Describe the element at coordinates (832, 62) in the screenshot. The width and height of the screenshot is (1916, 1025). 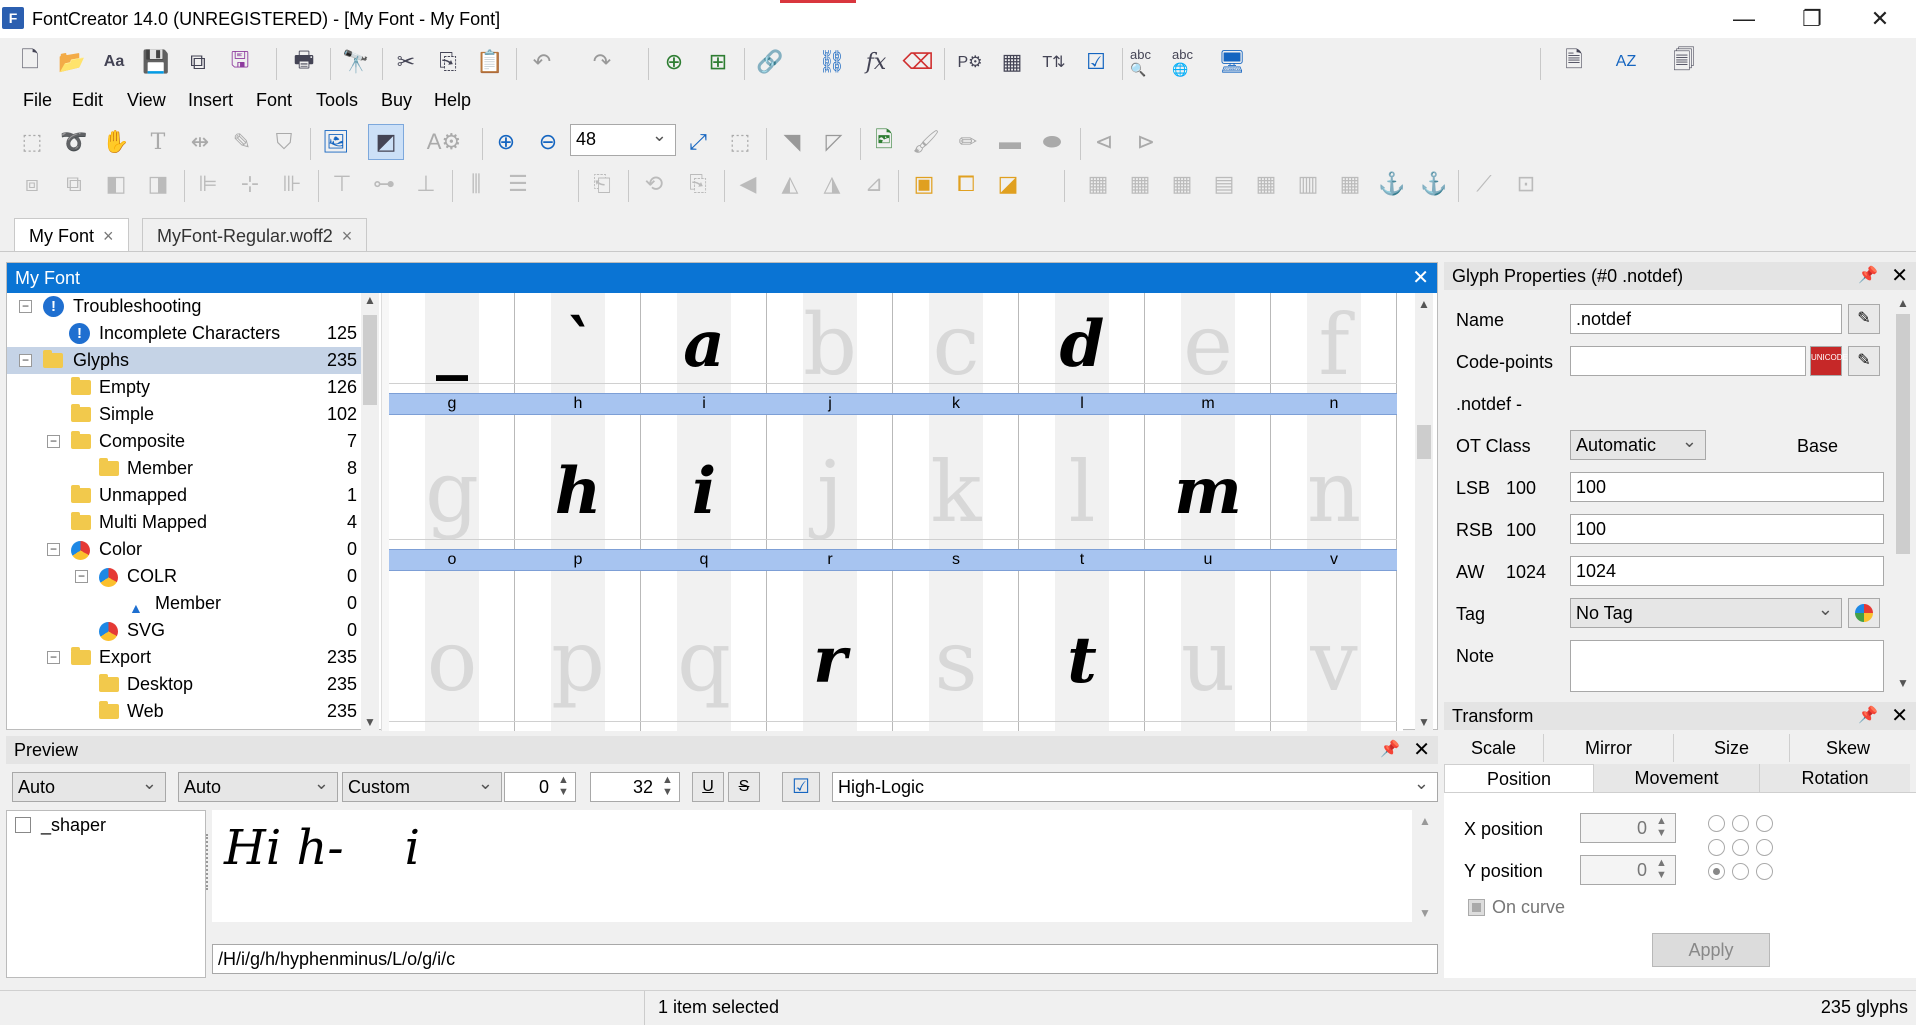
I see `unlink-icon: ⛓` at that location.